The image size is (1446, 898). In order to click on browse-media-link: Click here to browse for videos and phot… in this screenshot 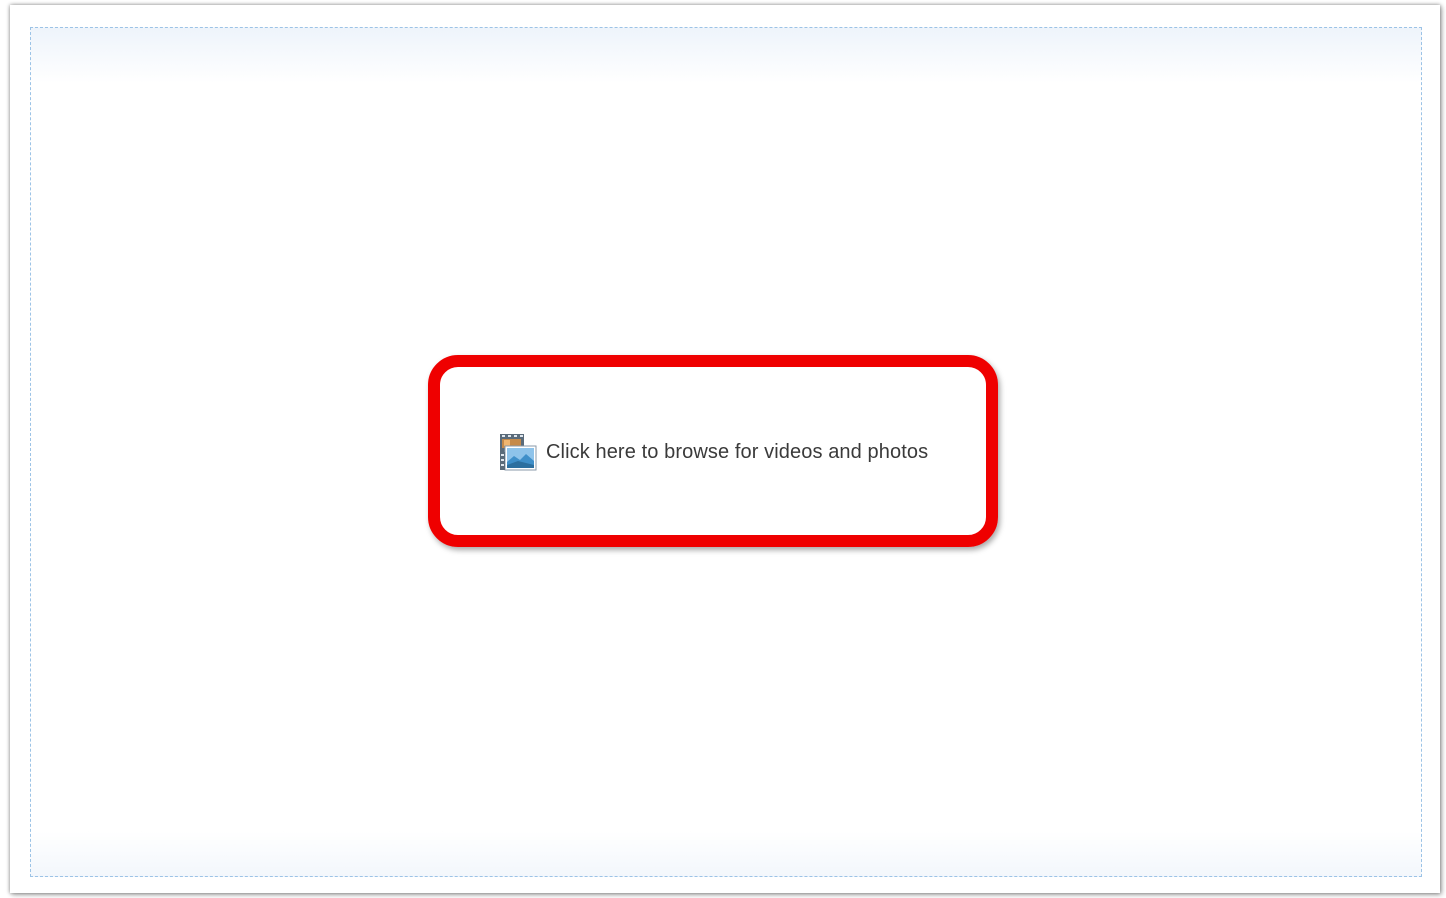, I will do `click(713, 452)`.